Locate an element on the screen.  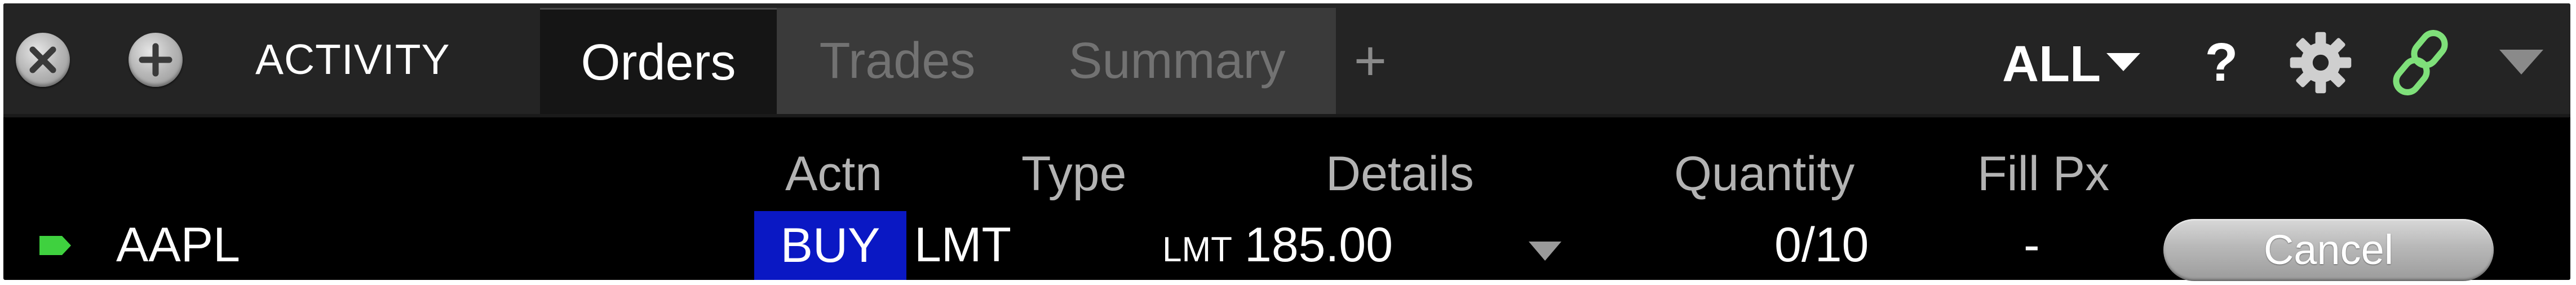
column-header-quantity: Quantity is located at coordinates (1764, 174).